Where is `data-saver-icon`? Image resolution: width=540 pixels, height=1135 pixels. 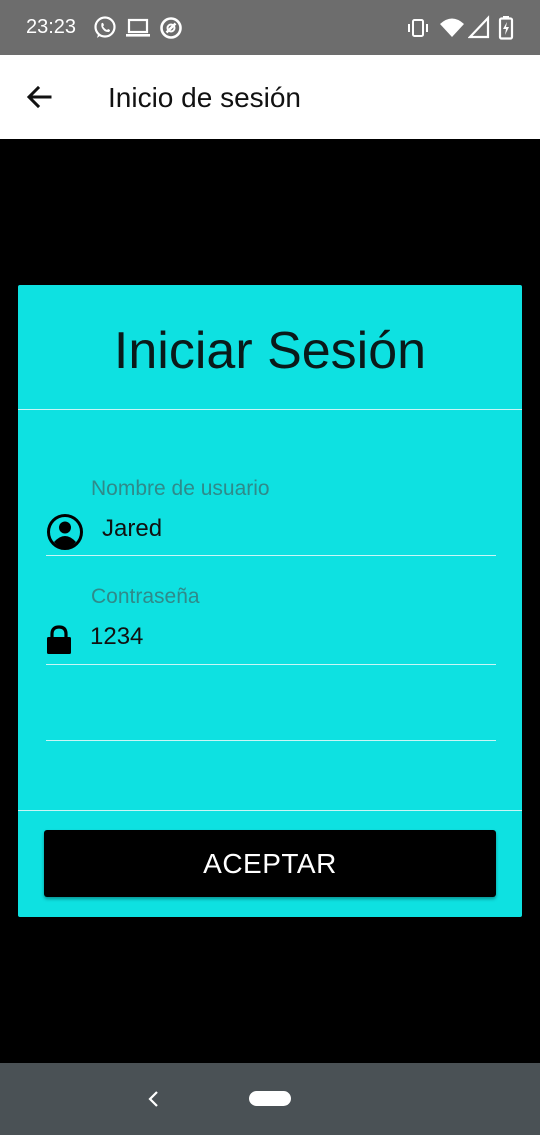 data-saver-icon is located at coordinates (171, 28).